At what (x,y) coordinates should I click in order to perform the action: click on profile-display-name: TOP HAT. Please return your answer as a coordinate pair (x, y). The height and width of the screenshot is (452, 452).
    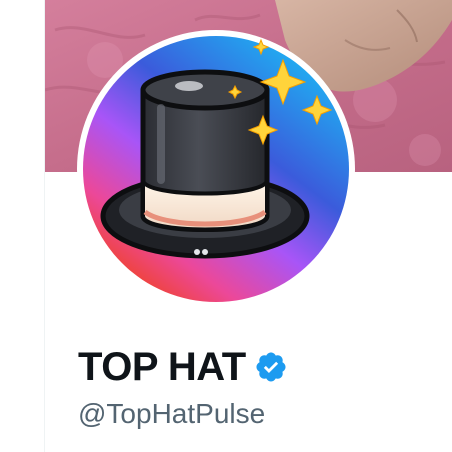
    Looking at the image, I should click on (162, 367).